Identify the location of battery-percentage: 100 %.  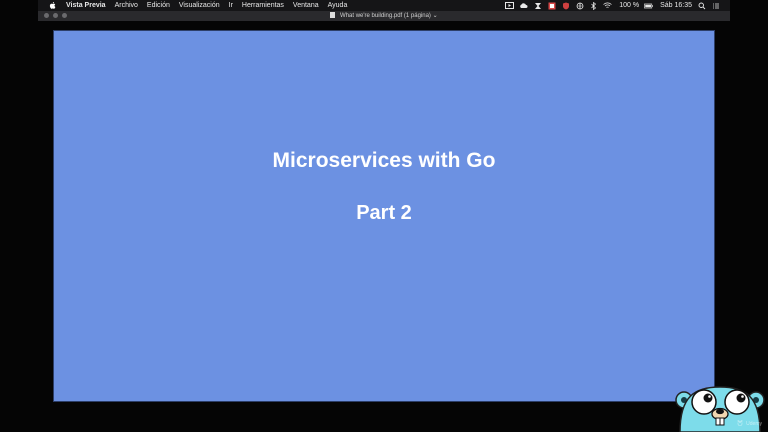
(629, 5).